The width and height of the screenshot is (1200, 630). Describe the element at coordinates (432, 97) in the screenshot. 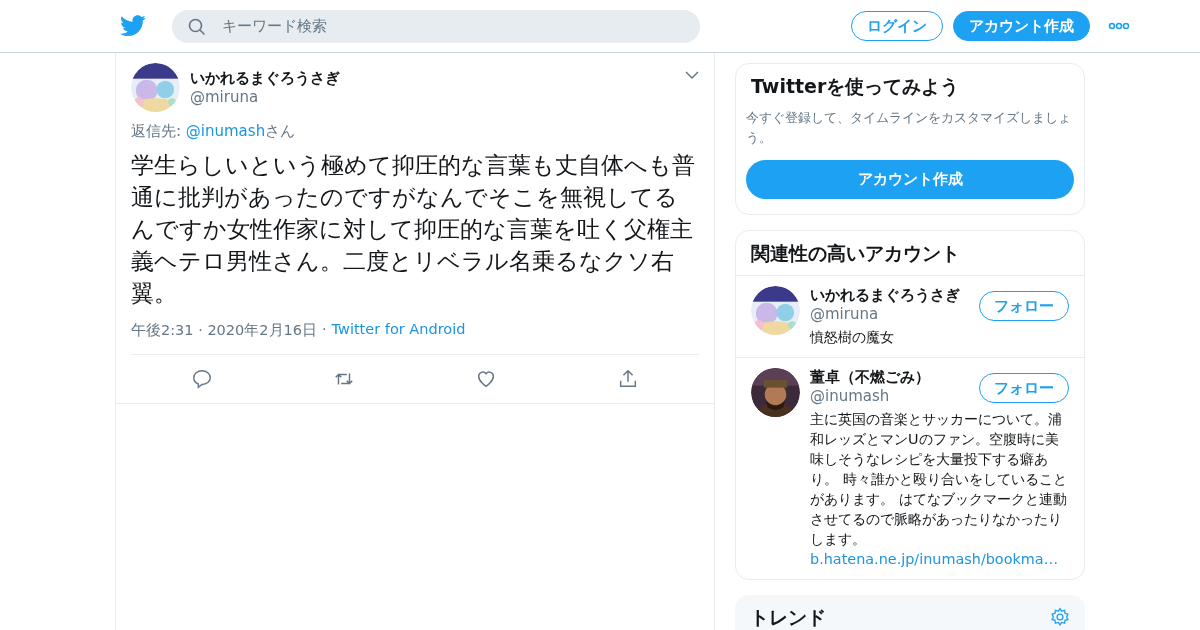

I see `author-handle: @miruna` at that location.